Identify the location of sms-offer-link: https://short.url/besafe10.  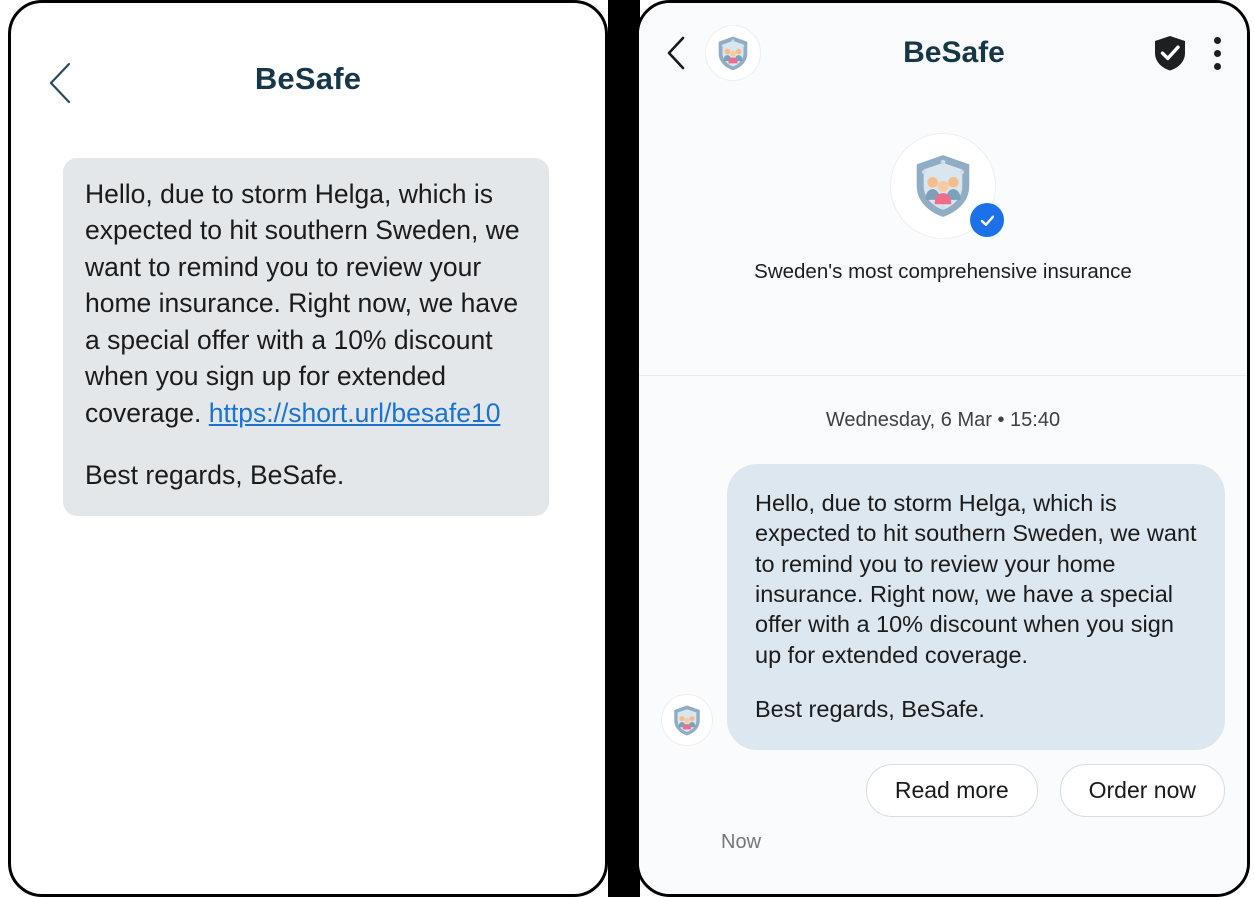
(355, 413).